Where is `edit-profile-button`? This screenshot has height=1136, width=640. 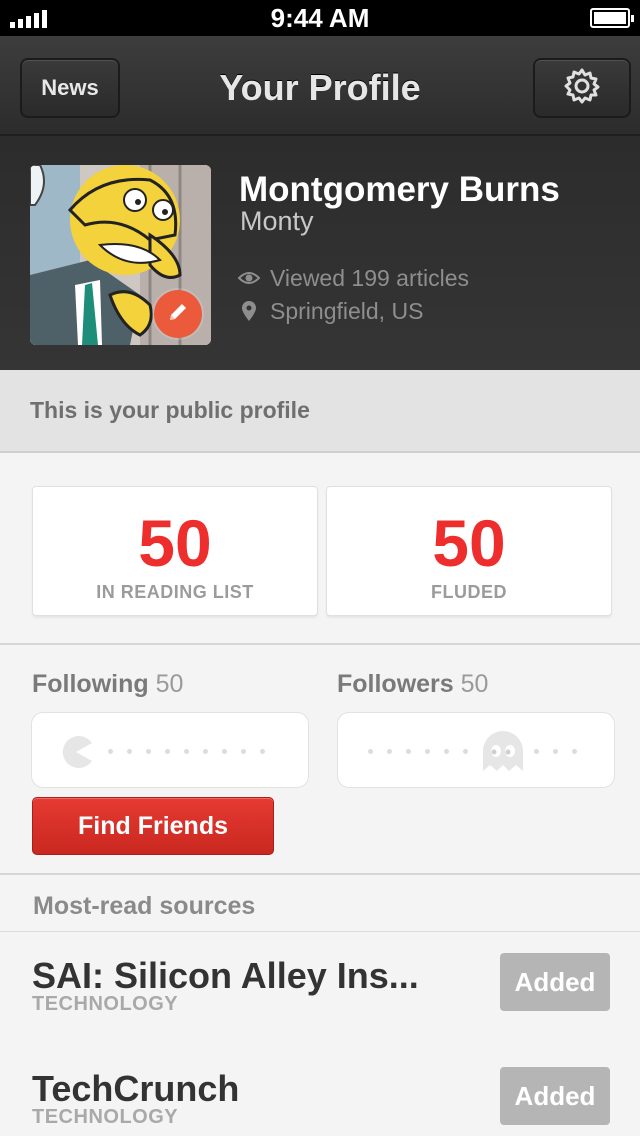 edit-profile-button is located at coordinates (178, 314).